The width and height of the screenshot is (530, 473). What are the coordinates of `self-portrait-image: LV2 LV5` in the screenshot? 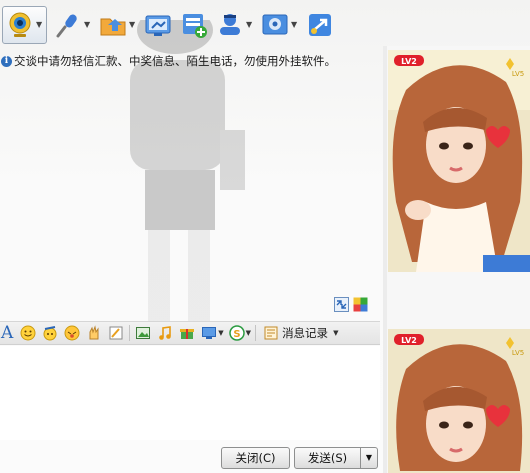 It's located at (459, 401).